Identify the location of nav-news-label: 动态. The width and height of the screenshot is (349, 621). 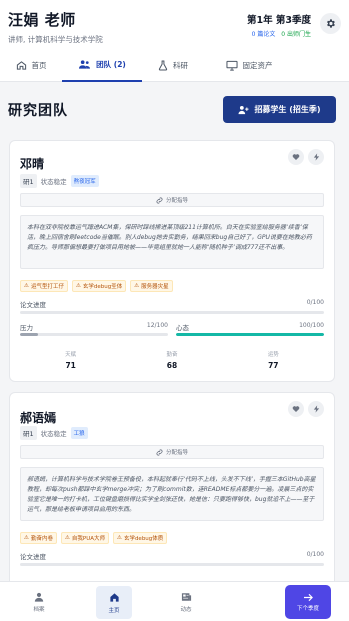
(186, 610).